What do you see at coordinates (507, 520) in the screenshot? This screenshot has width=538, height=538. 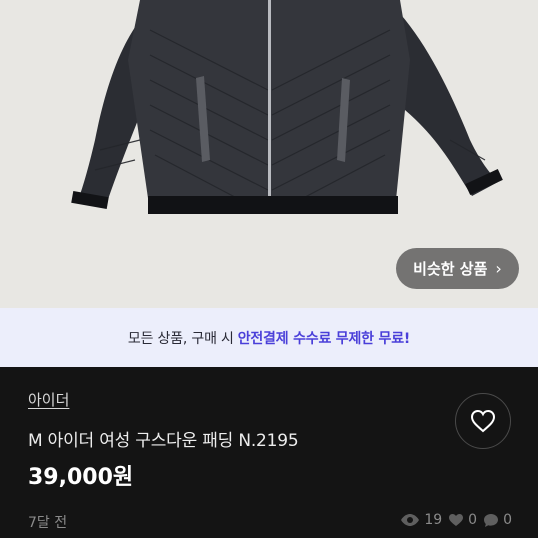 I see `chats-count: 0` at bounding box center [507, 520].